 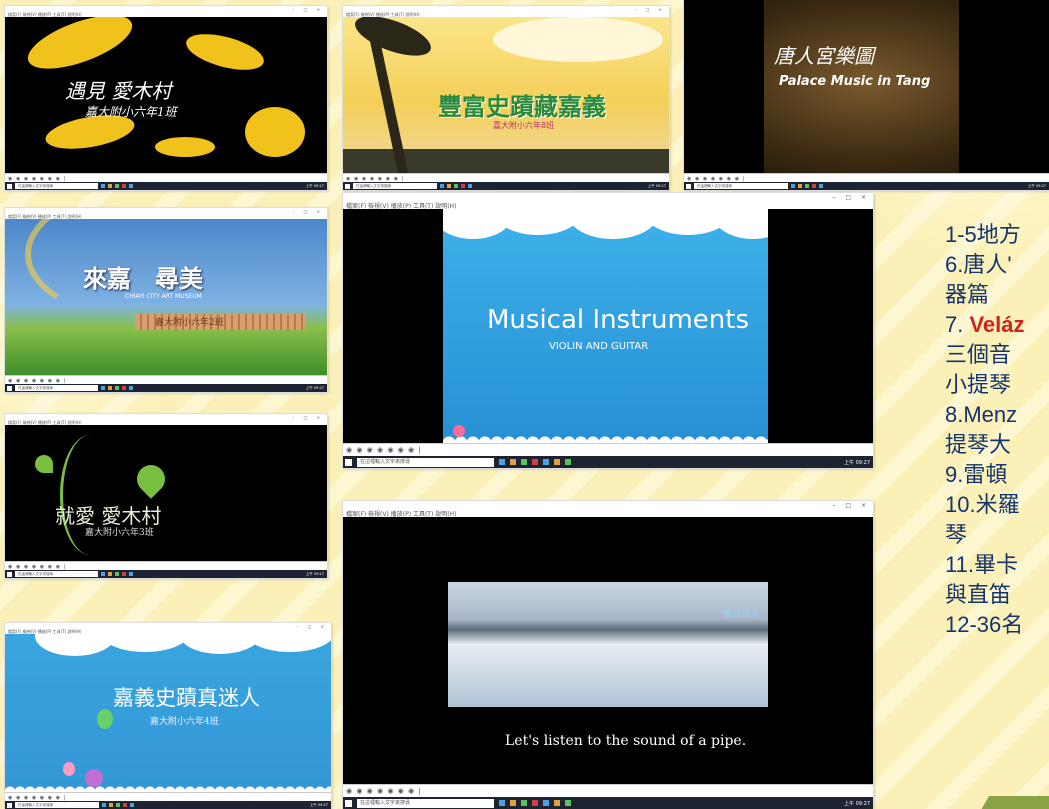 What do you see at coordinates (119, 533) in the screenshot?
I see `video-subtitle: 嘉大附小六年3班` at bounding box center [119, 533].